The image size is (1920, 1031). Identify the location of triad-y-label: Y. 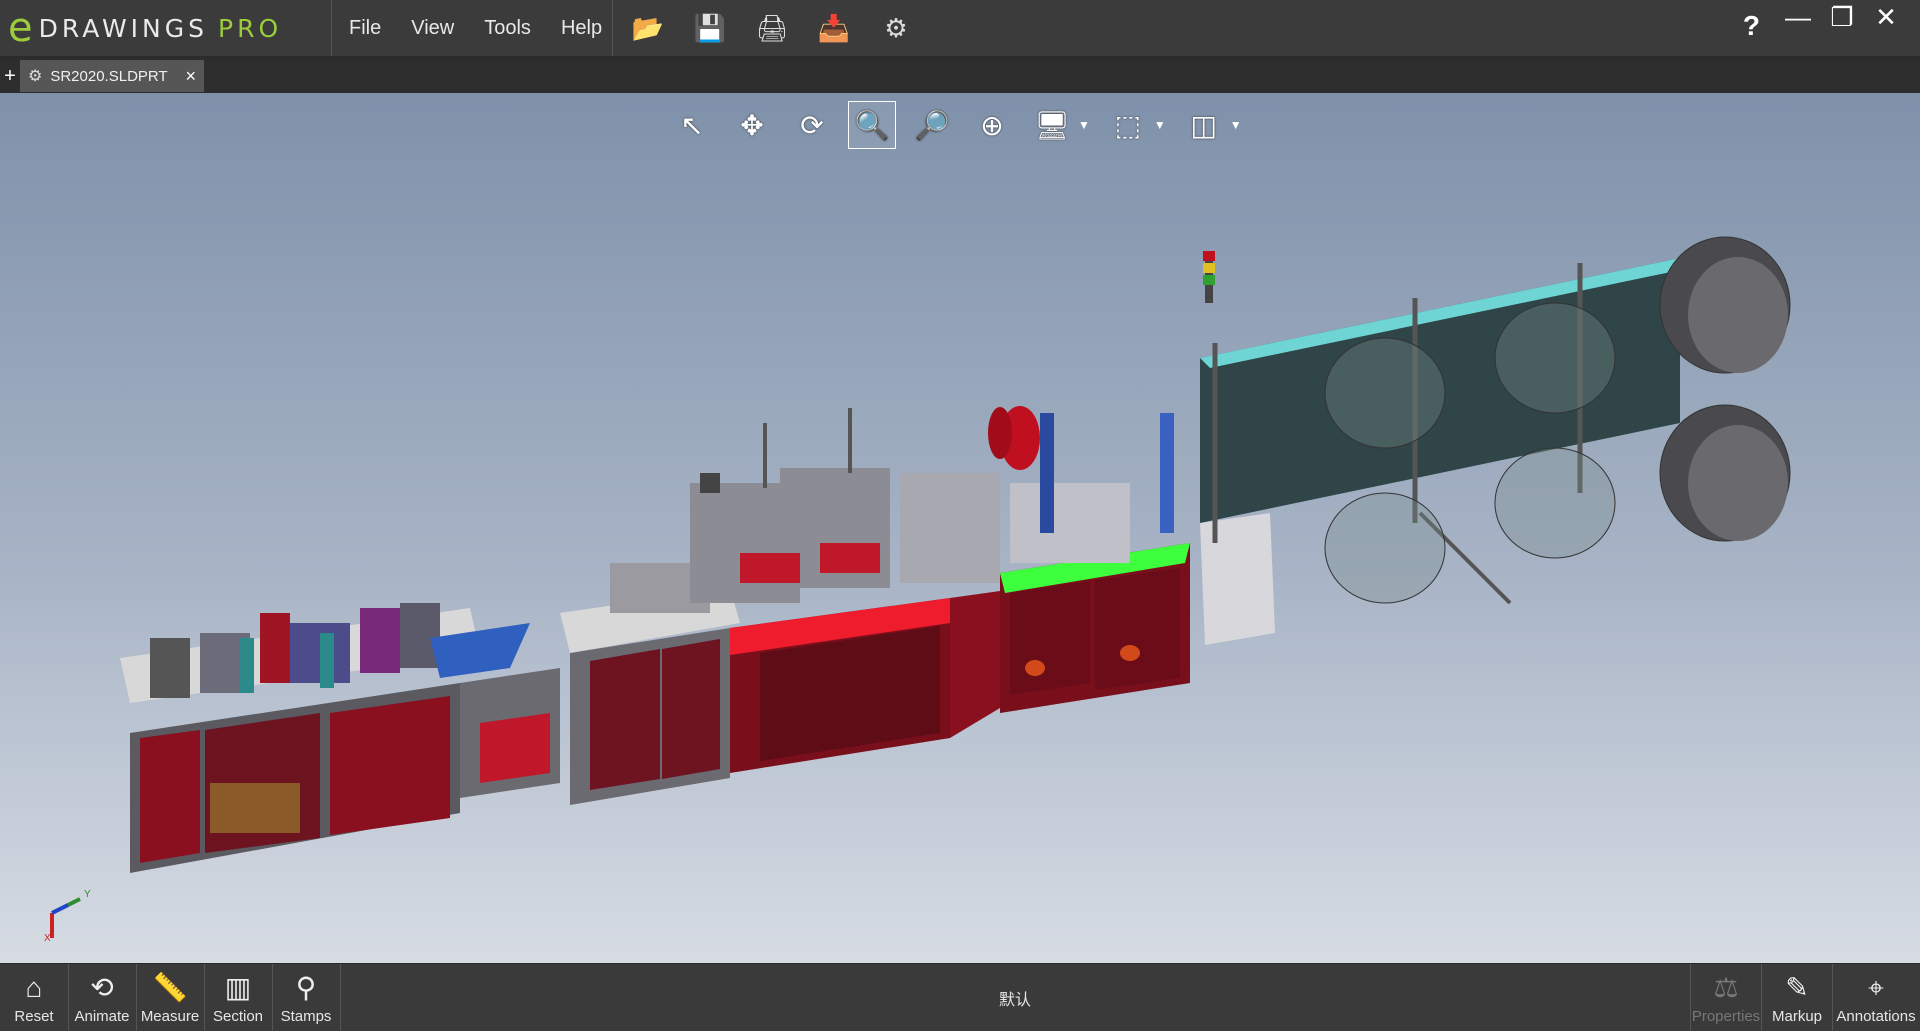
(87, 894).